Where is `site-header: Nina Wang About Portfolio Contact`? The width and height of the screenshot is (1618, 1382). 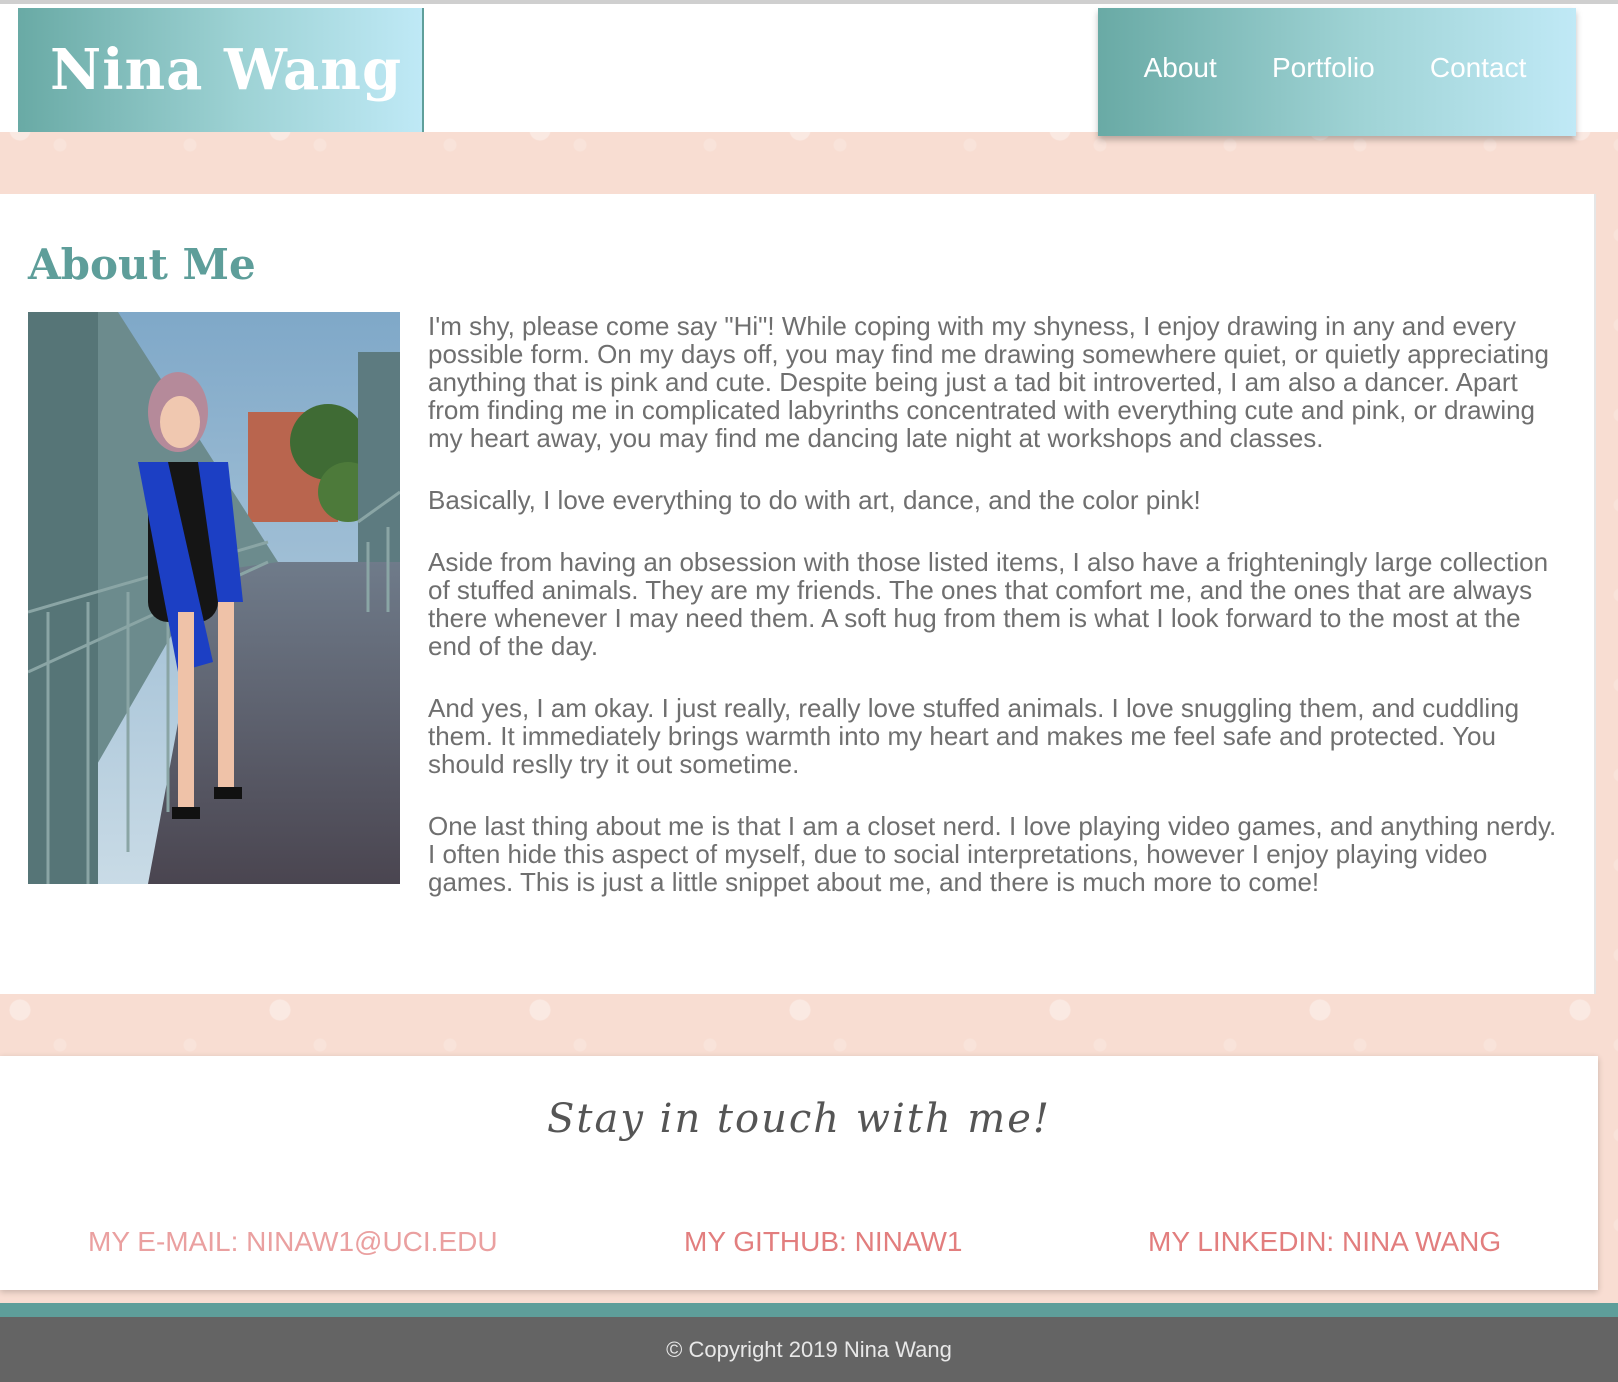 site-header: Nina Wang About Portfolio Contact is located at coordinates (809, 70).